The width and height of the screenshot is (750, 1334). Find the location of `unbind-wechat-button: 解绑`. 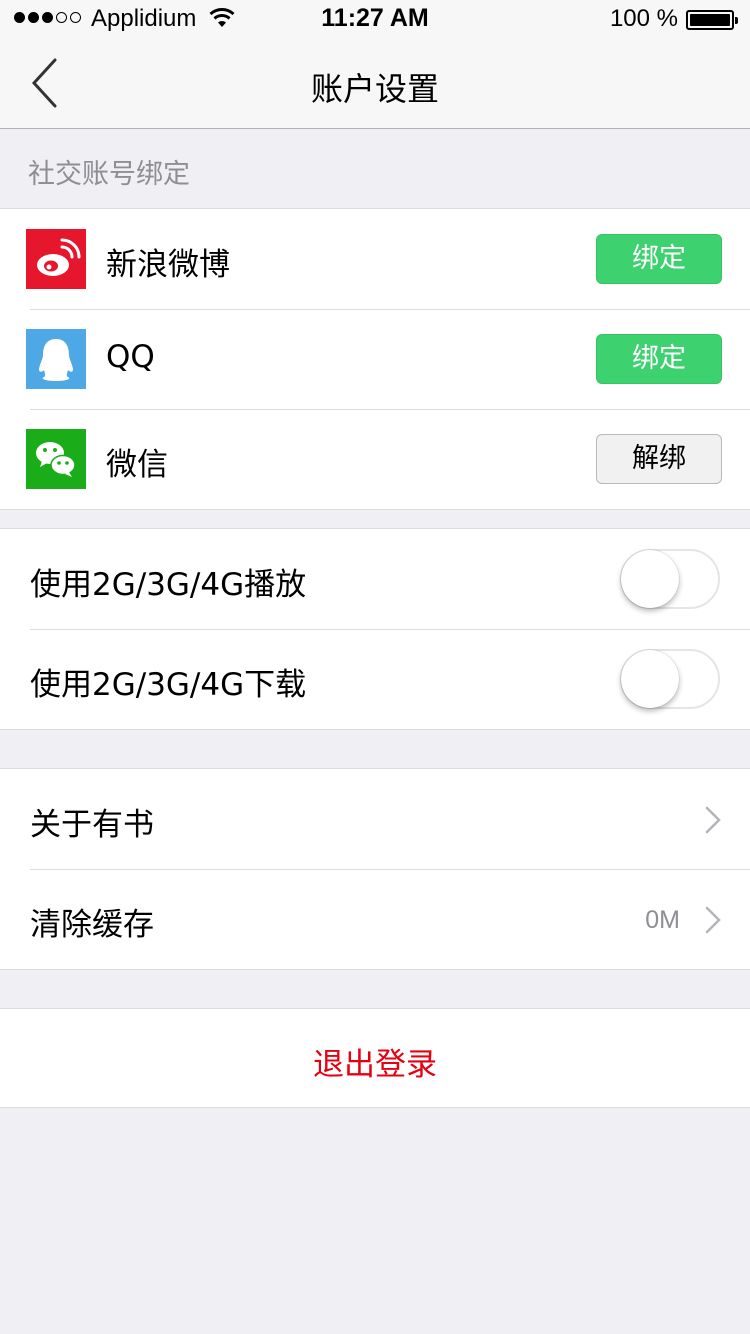

unbind-wechat-button: 解绑 is located at coordinates (659, 459).